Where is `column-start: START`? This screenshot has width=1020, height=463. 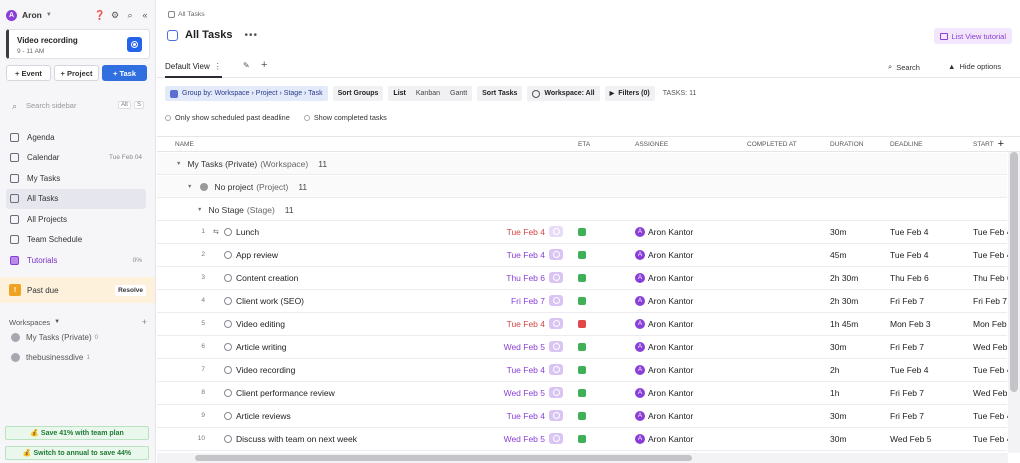 column-start: START is located at coordinates (983, 144).